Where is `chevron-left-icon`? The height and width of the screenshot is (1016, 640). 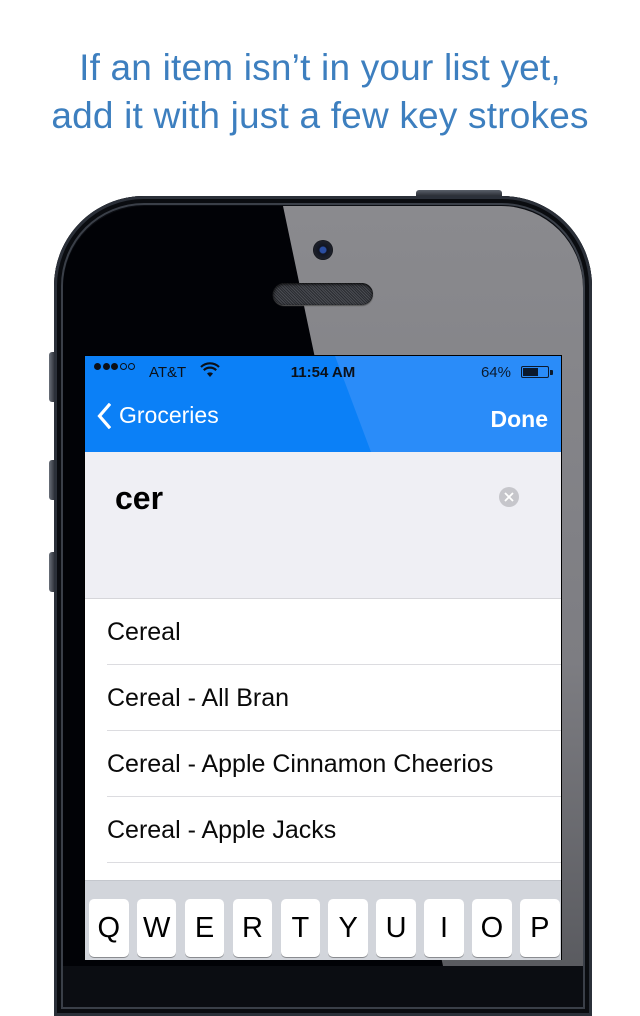 chevron-left-icon is located at coordinates (104, 415).